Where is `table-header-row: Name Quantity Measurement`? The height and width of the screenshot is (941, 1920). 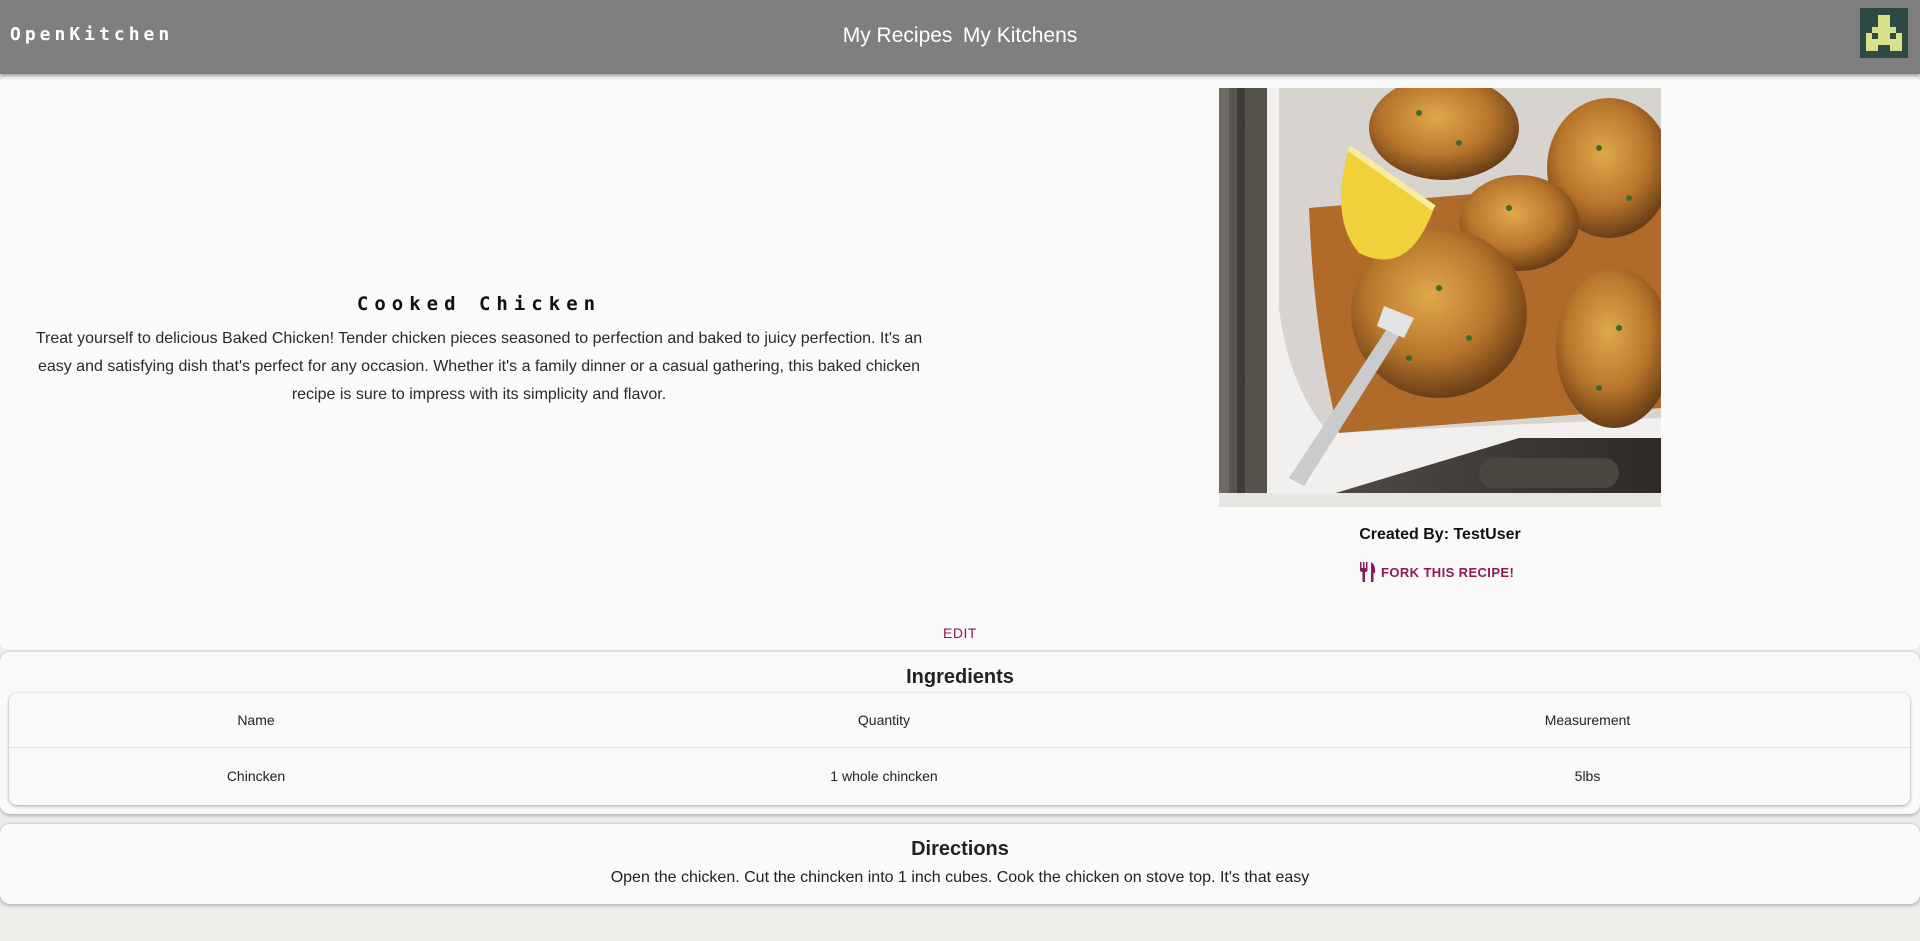
table-header-row: Name Quantity Measurement is located at coordinates (959, 720).